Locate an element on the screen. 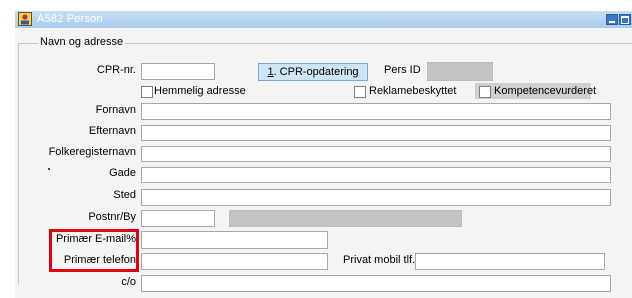  sted-label: Sted is located at coordinates (124, 195).